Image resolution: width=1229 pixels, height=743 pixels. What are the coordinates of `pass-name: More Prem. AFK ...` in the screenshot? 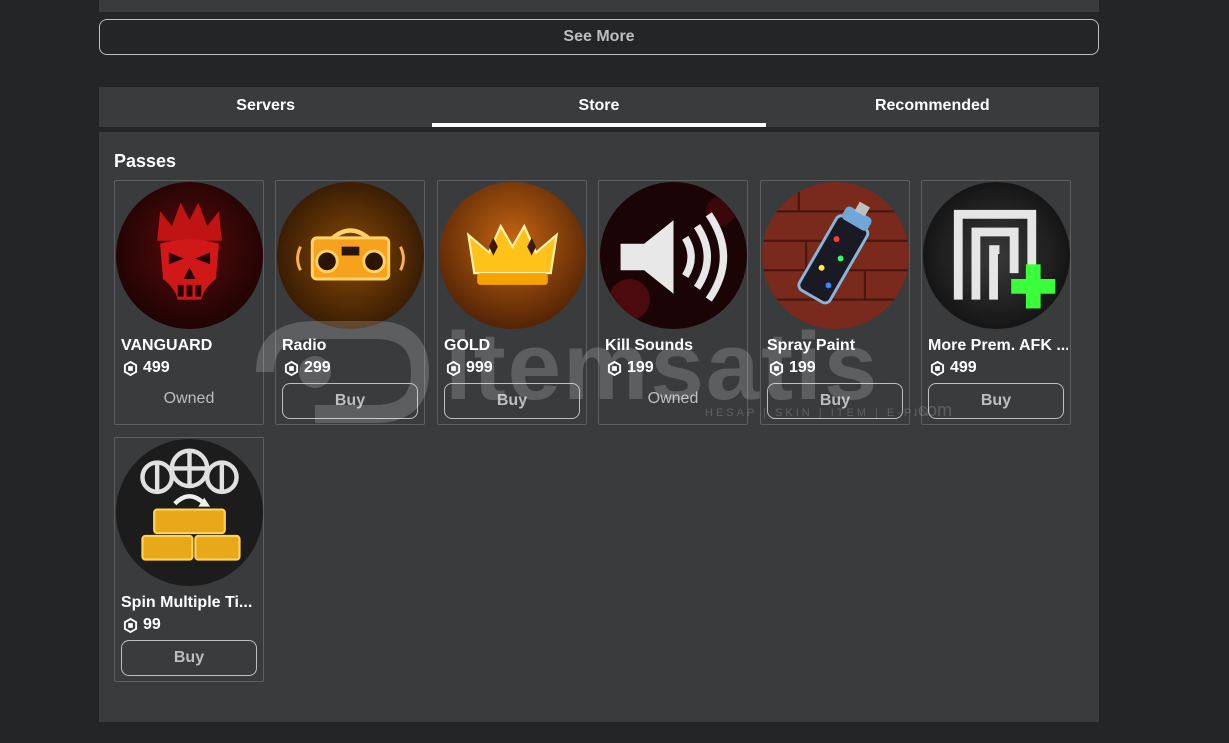 It's located at (998, 345).